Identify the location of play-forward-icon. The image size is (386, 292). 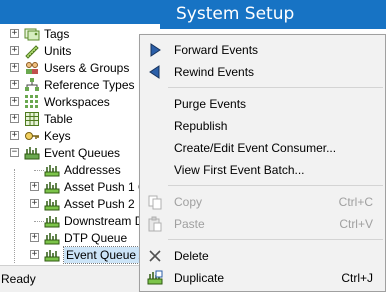
(155, 50).